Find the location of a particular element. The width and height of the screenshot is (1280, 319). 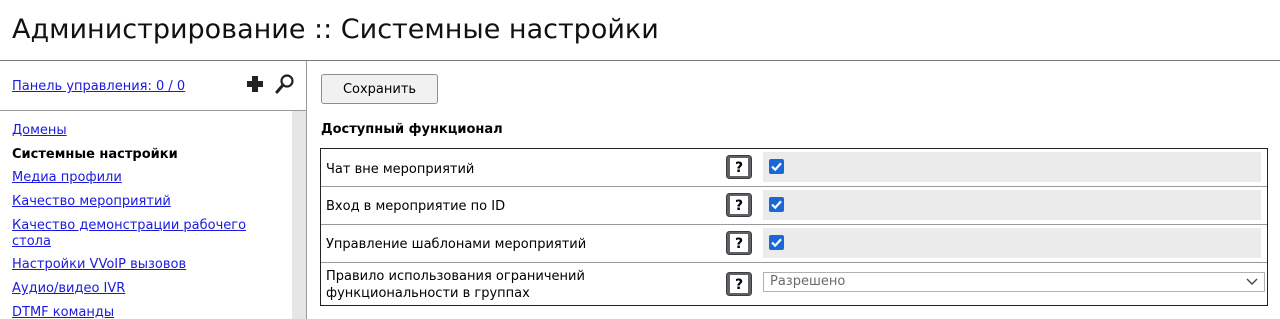

select-value: Разрешено is located at coordinates (808, 281).